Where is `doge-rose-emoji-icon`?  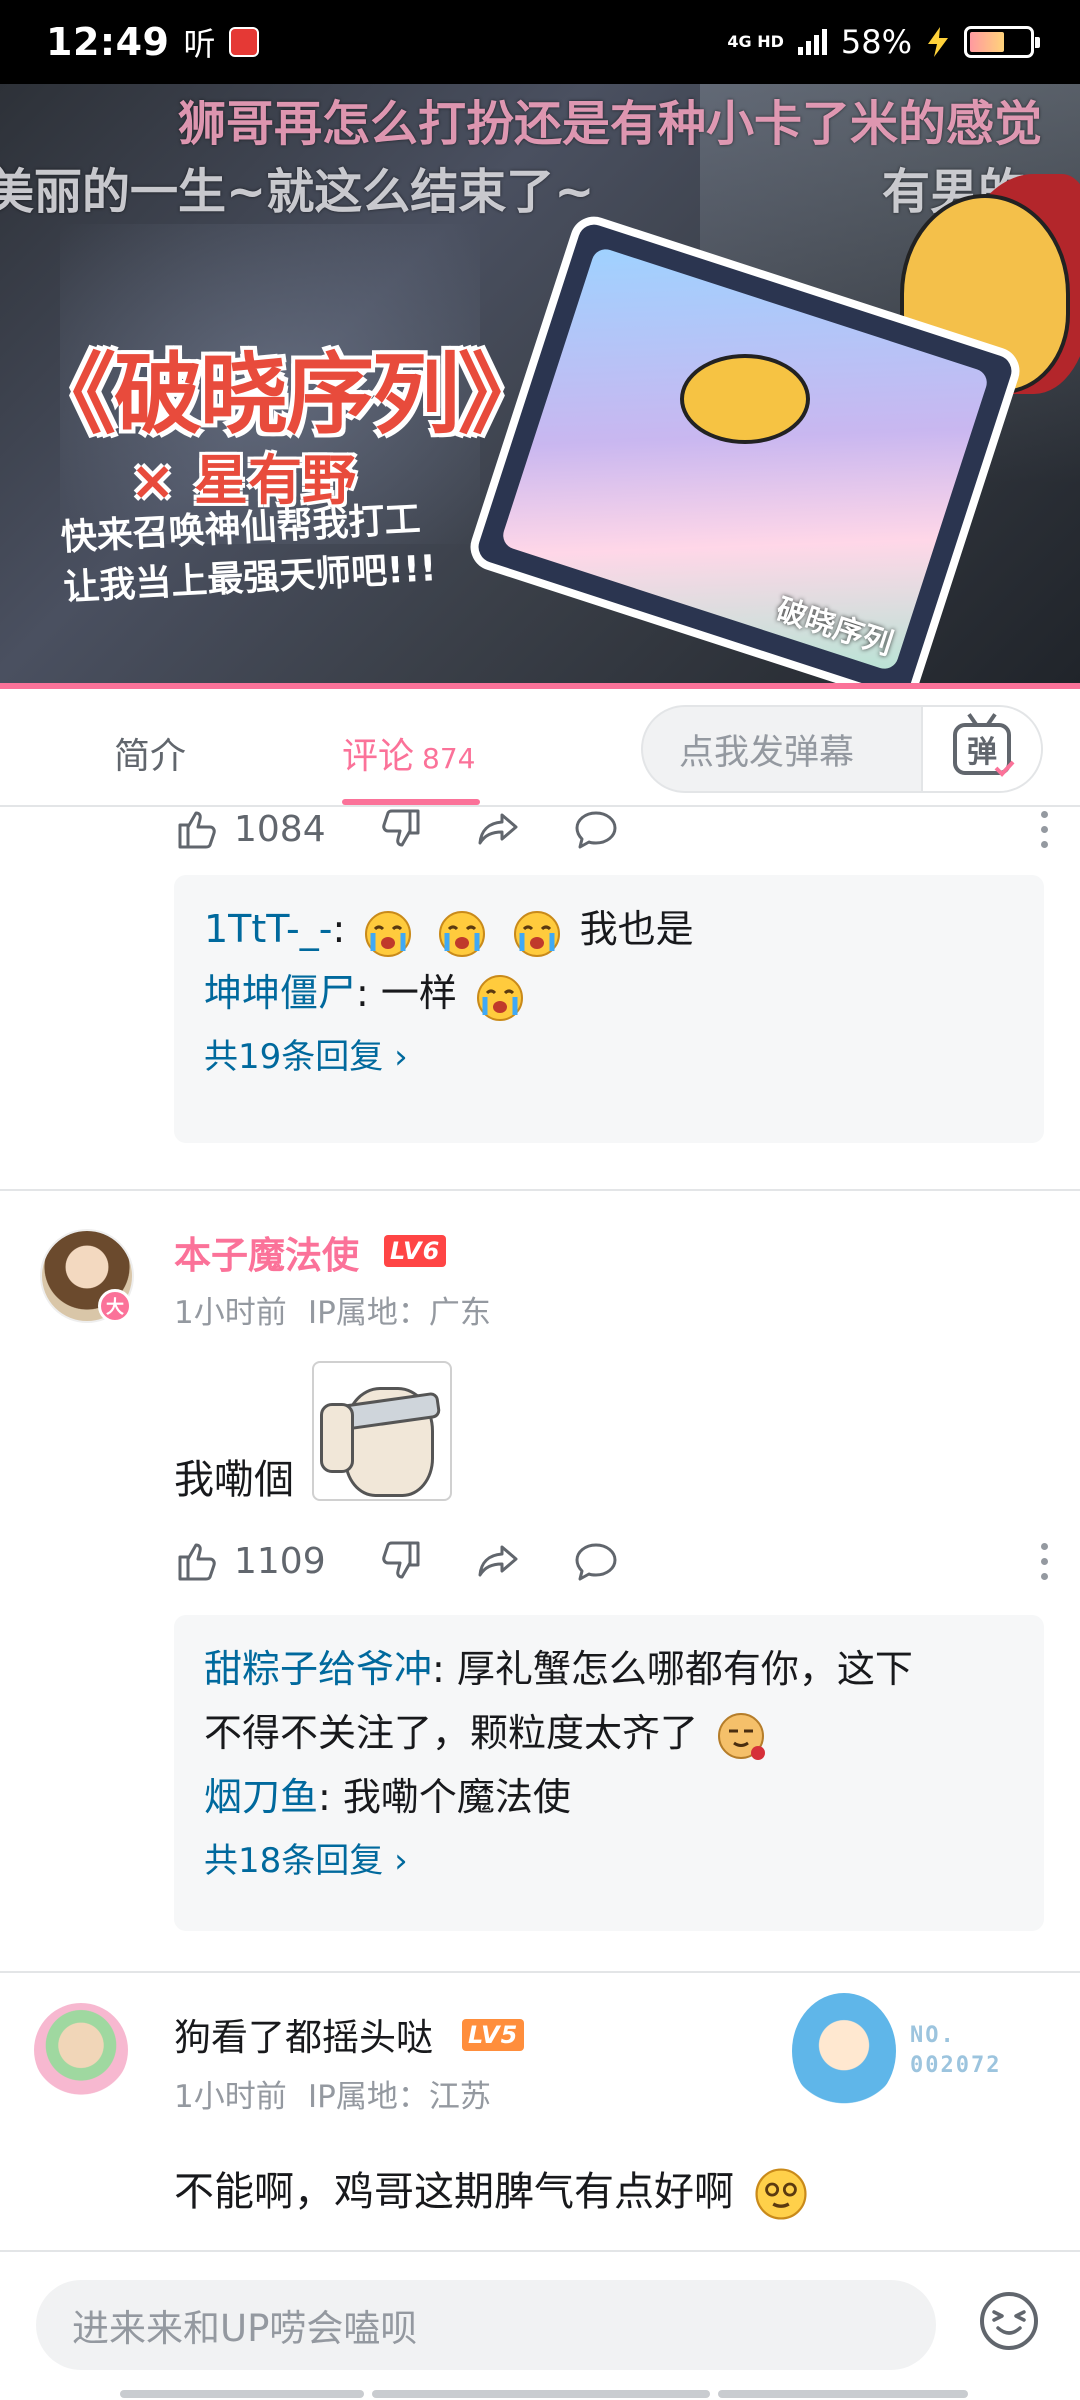 doge-rose-emoji-icon is located at coordinates (742, 1736).